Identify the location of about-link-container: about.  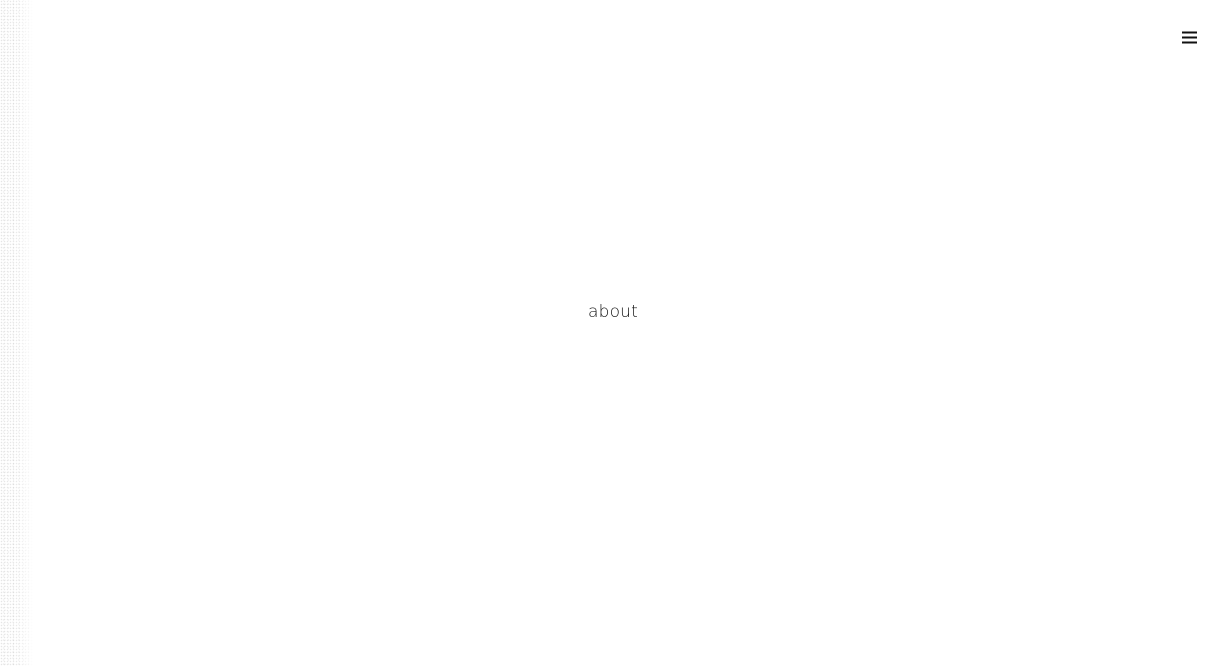
(613, 312).